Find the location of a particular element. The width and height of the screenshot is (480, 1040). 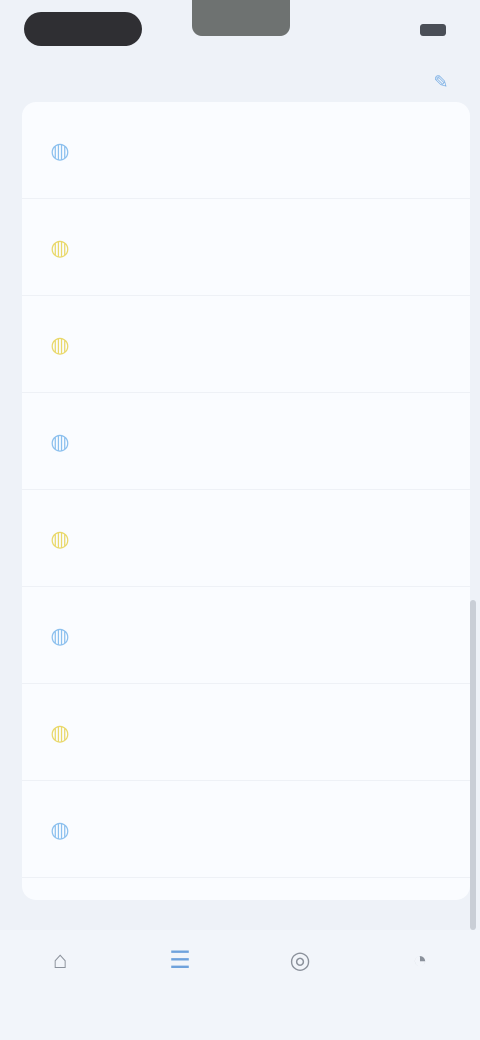

nav-item-profile: ◔ is located at coordinates (420, 964).